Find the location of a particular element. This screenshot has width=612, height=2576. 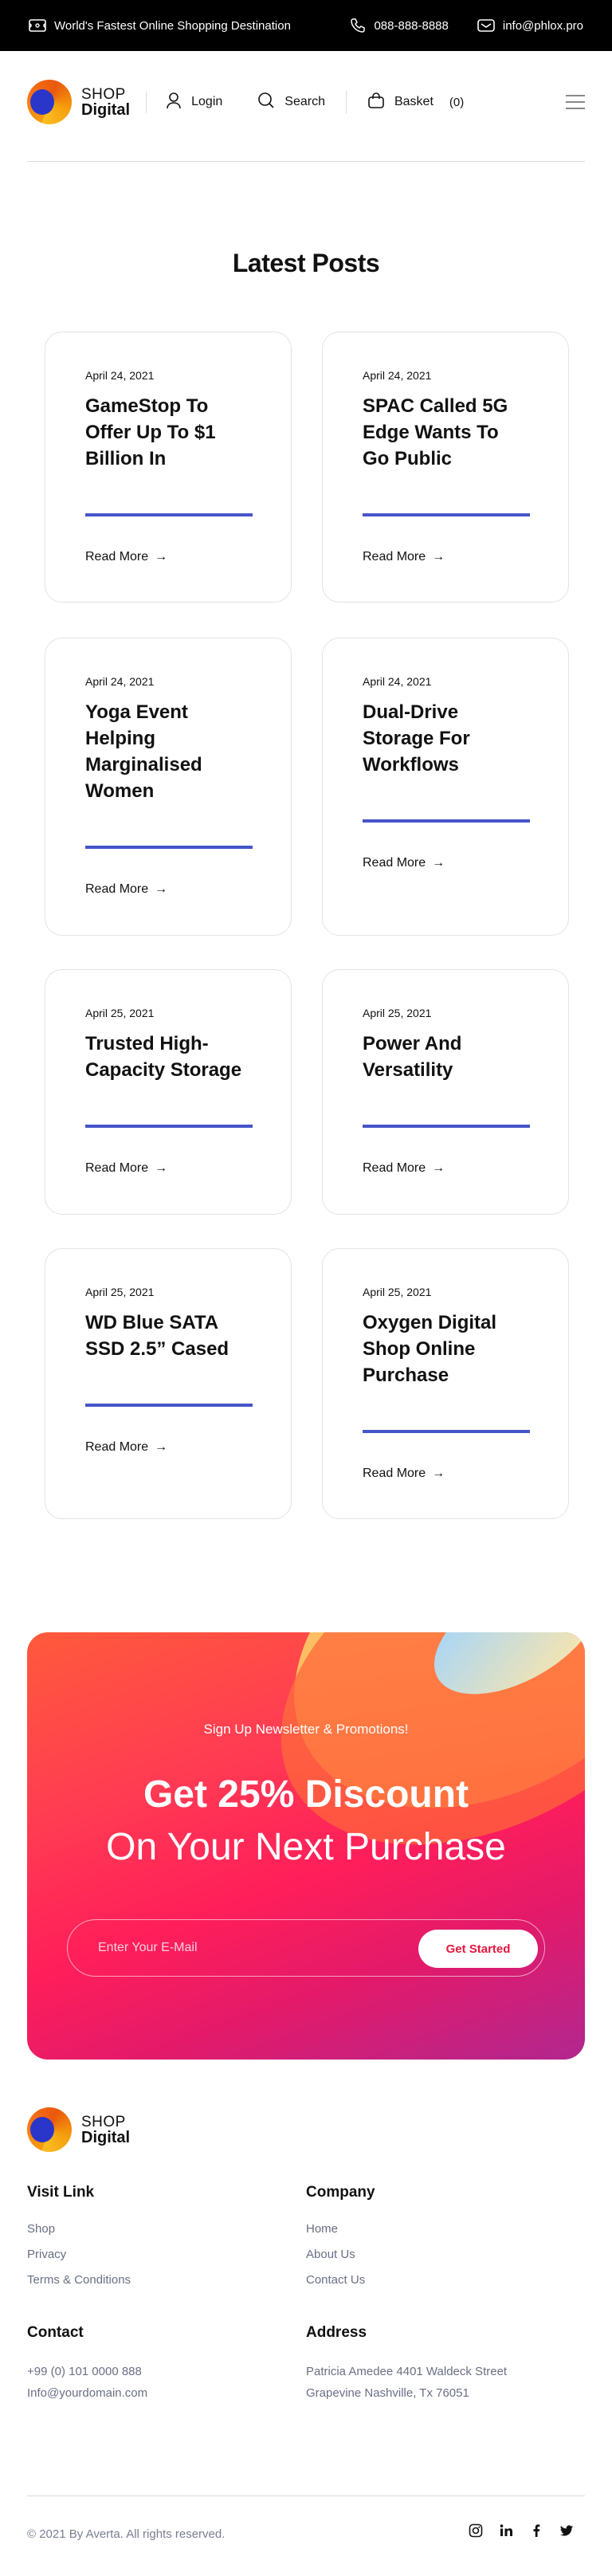

site-header: SHOP Digital Login Search Basket (0) is located at coordinates (306, 103).